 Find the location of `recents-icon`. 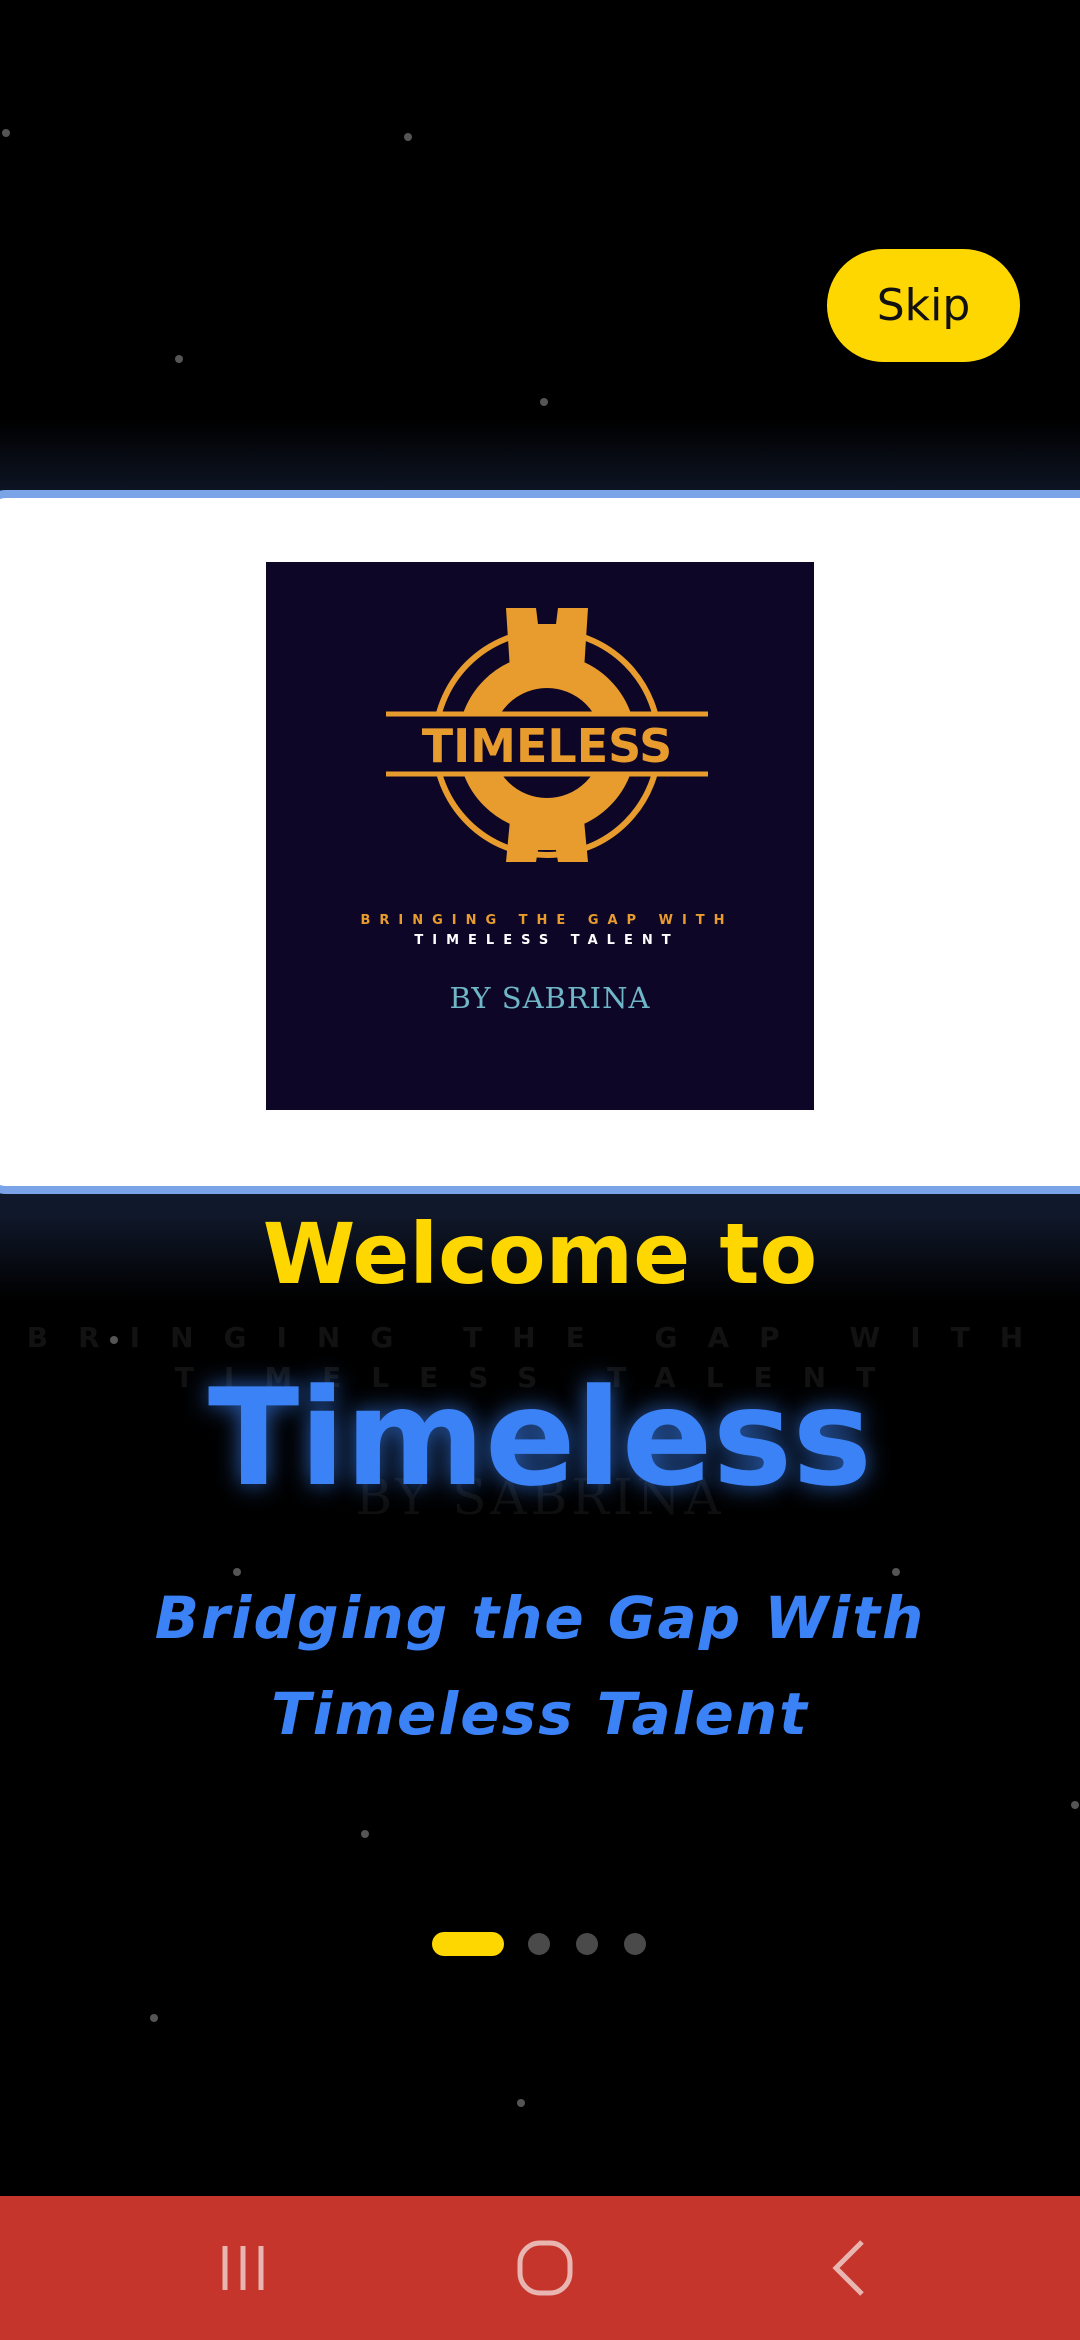

recents-icon is located at coordinates (243, 2268).